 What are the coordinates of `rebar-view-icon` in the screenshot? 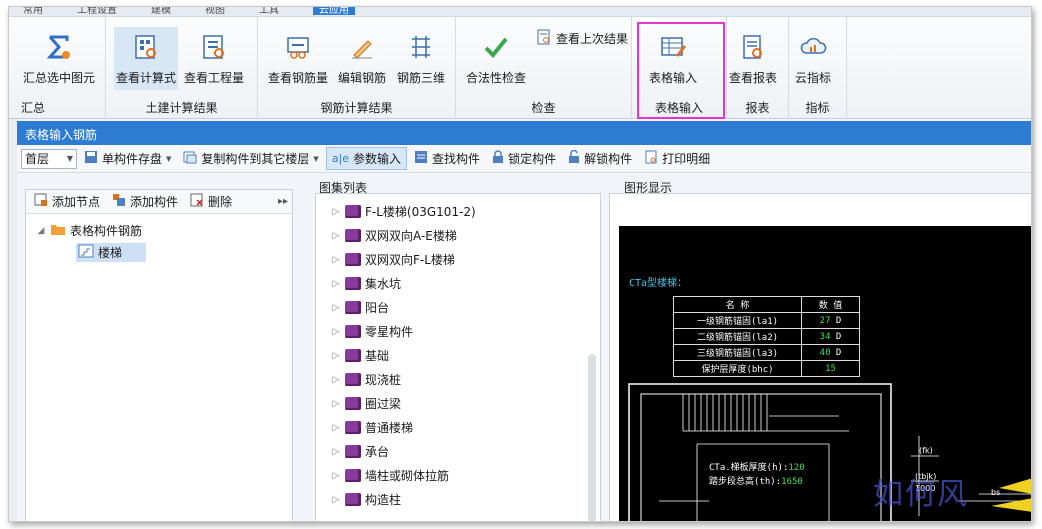 It's located at (298, 47).